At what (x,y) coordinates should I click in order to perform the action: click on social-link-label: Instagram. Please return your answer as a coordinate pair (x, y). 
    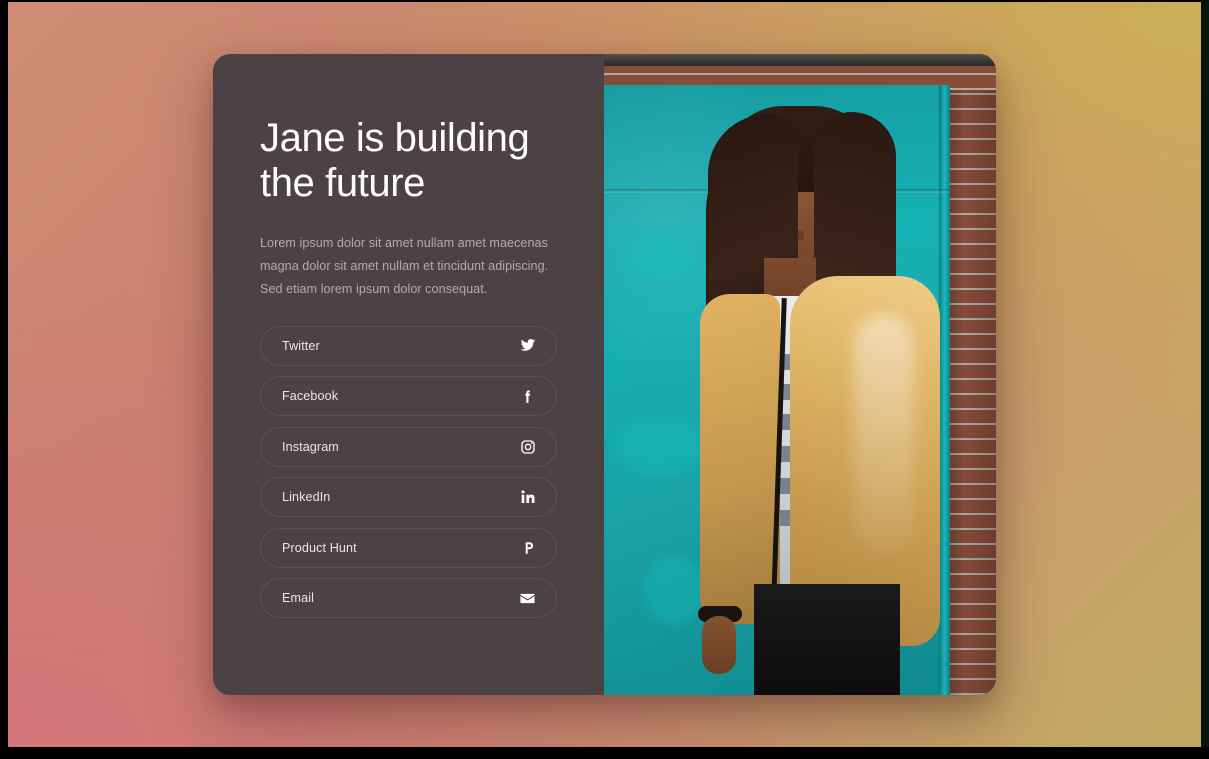
    Looking at the image, I should click on (310, 446).